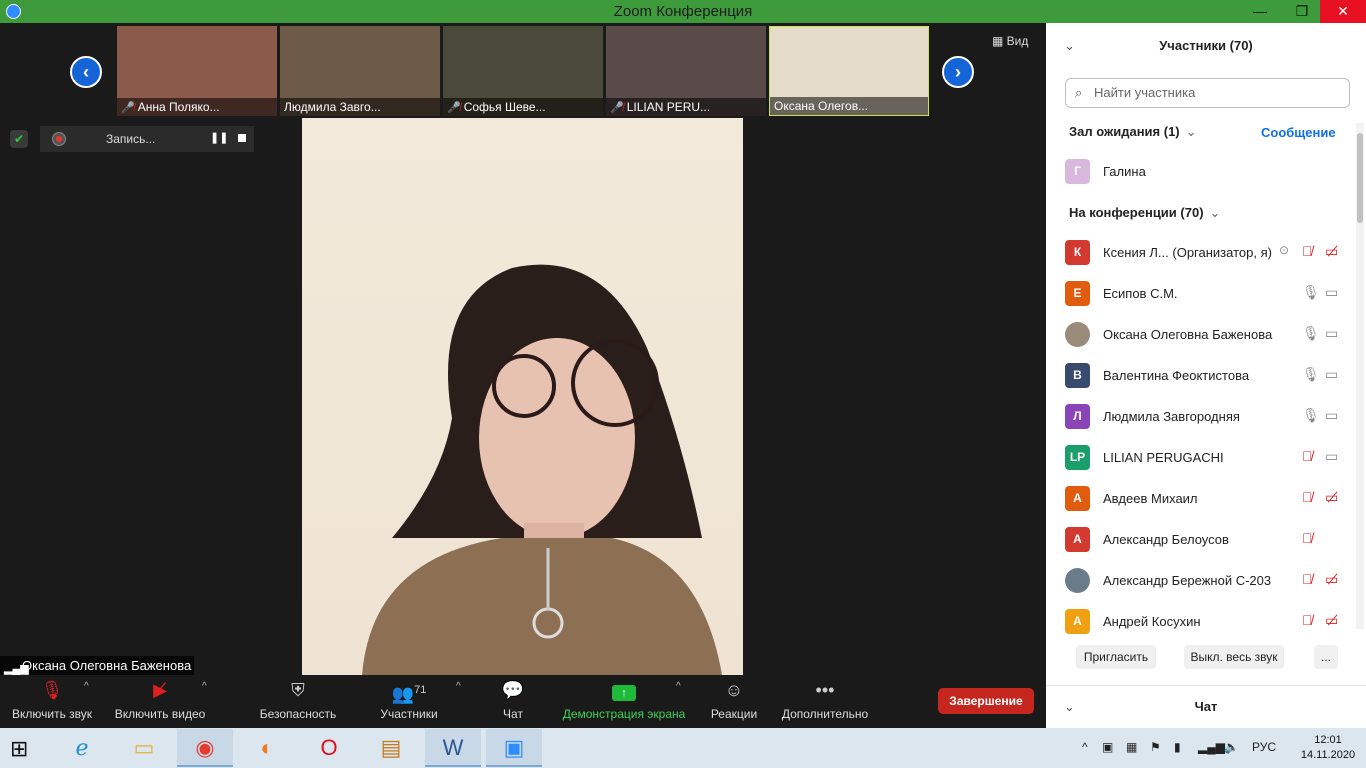 The image size is (1366, 768). I want to click on collapse-chevron-icon: ⌄, so click(1069, 45).